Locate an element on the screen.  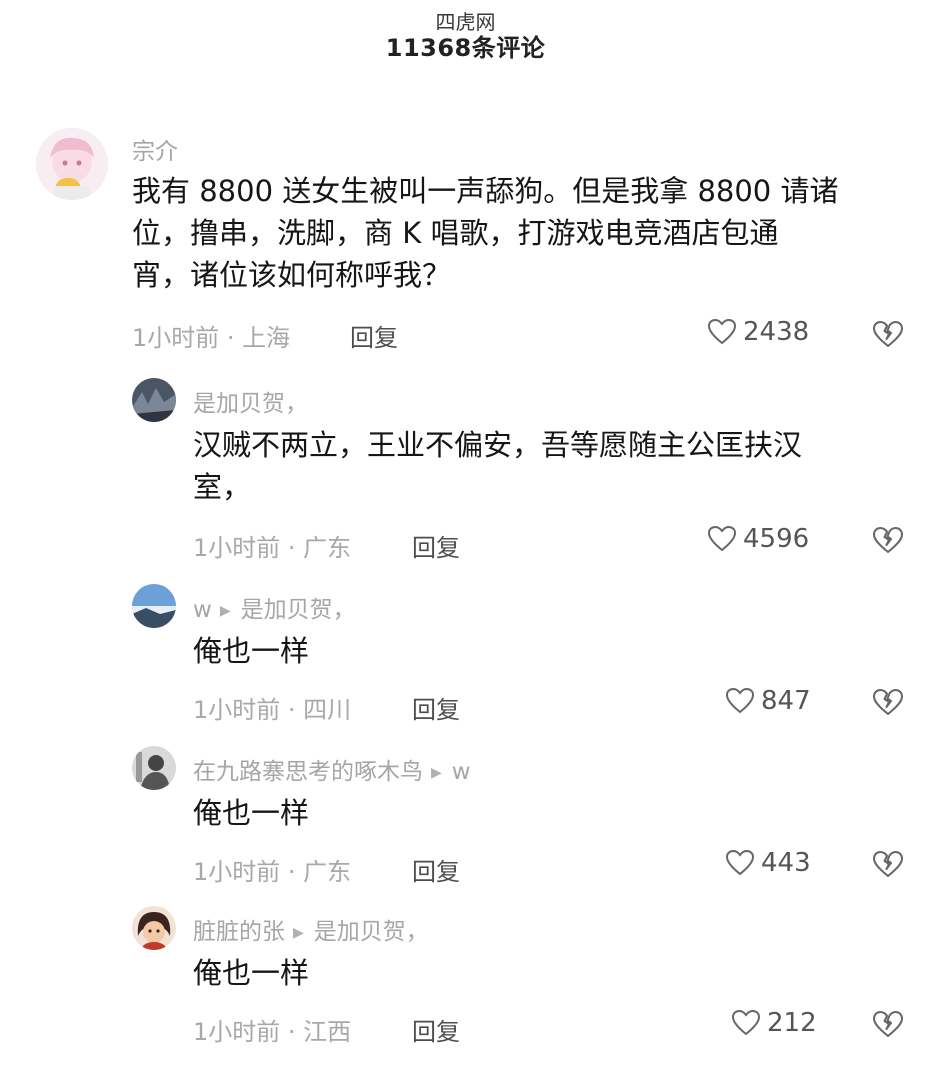
comment-content-line: 我有 8800 送女生被叫一声舔狗。但是我拿 8800 请诸 is located at coordinates (485, 191).